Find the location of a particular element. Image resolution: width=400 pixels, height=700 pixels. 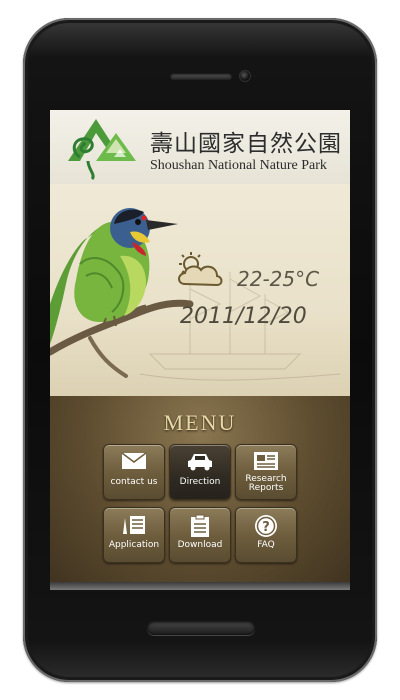

front-camera is located at coordinates (245, 76).